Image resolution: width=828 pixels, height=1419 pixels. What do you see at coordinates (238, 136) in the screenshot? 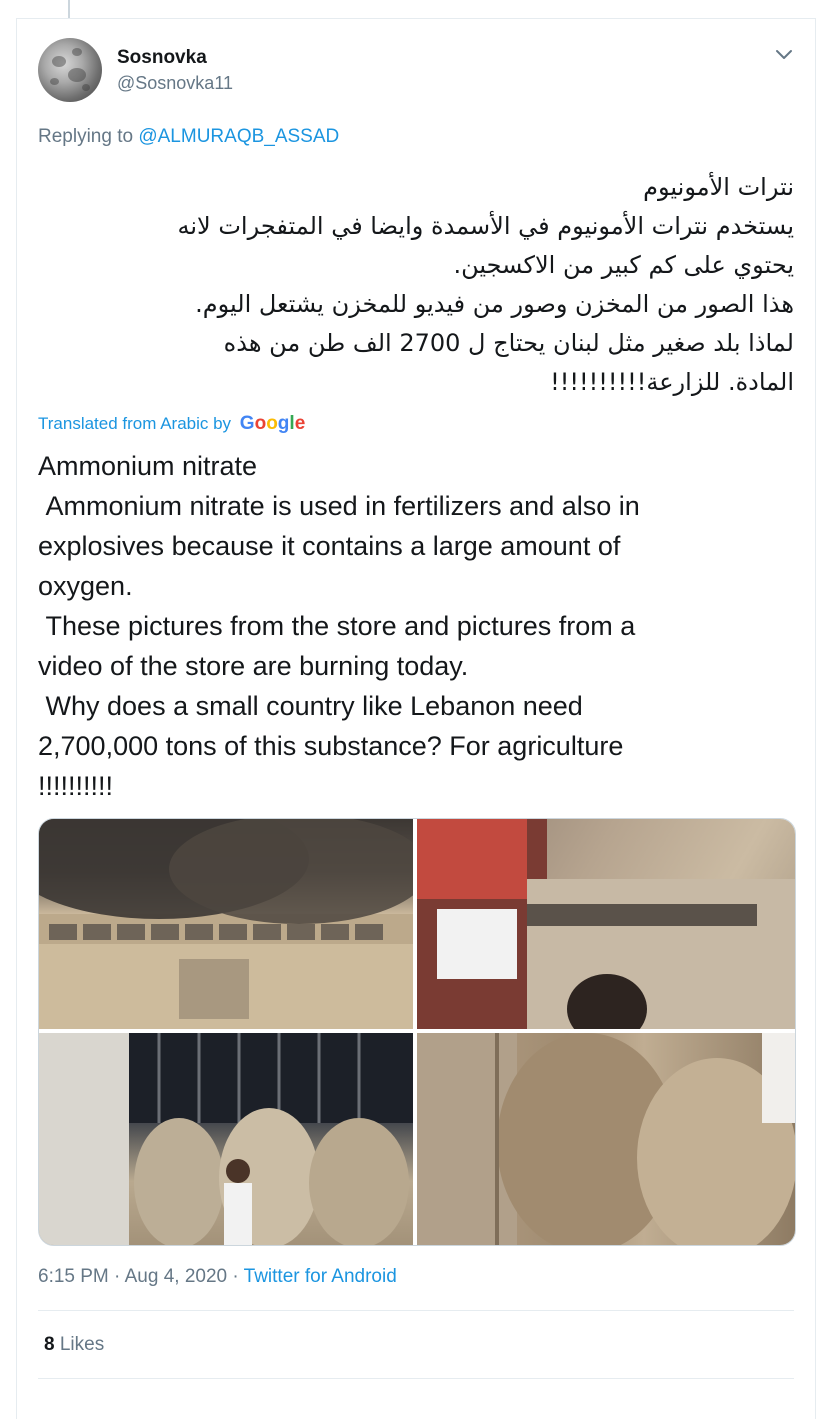
I see `replying-to-link: @ALMURAQB_ASSAD` at bounding box center [238, 136].